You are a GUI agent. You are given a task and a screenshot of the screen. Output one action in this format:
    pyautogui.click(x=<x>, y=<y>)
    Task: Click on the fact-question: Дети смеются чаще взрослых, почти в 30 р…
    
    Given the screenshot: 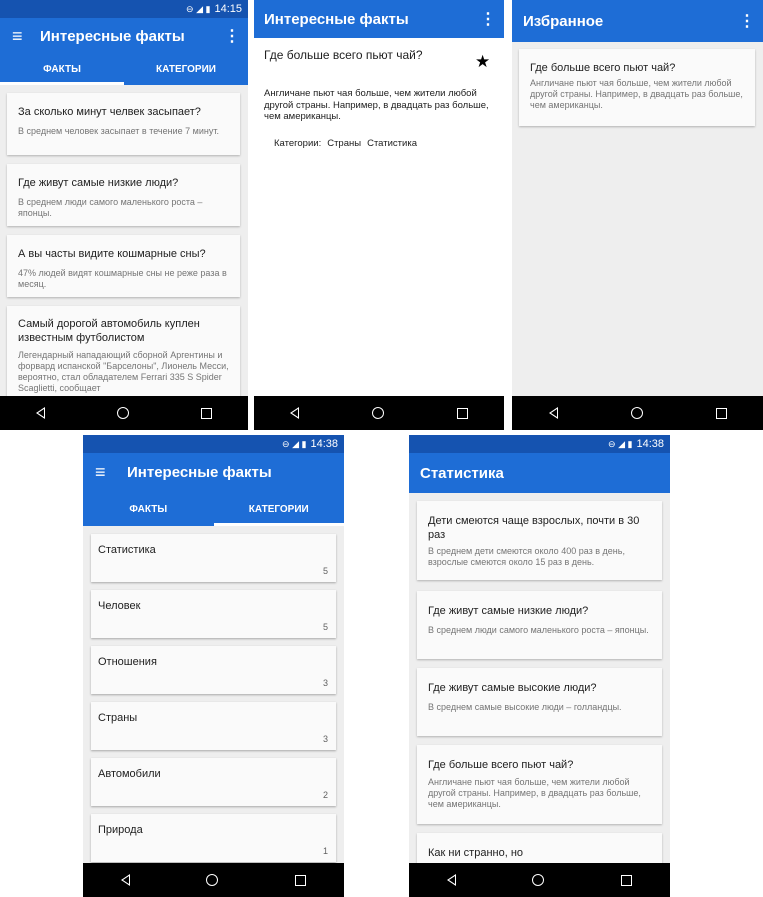 What is the action you would take?
    pyautogui.click(x=534, y=528)
    